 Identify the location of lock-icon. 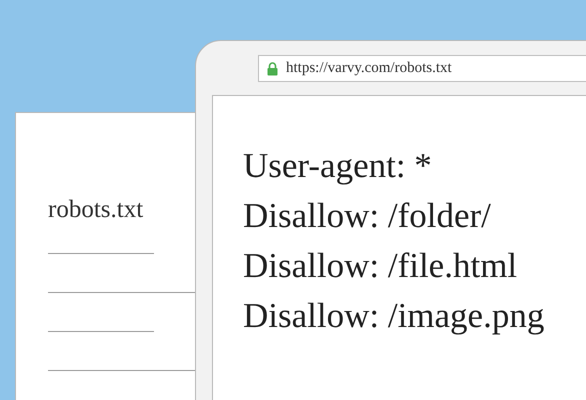
(272, 69).